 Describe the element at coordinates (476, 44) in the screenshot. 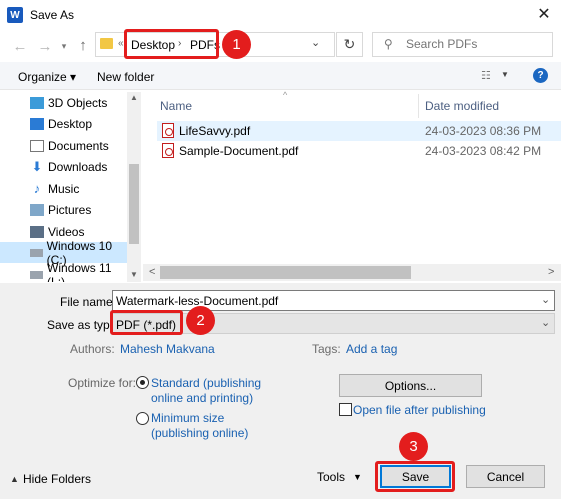

I see `search-input` at that location.